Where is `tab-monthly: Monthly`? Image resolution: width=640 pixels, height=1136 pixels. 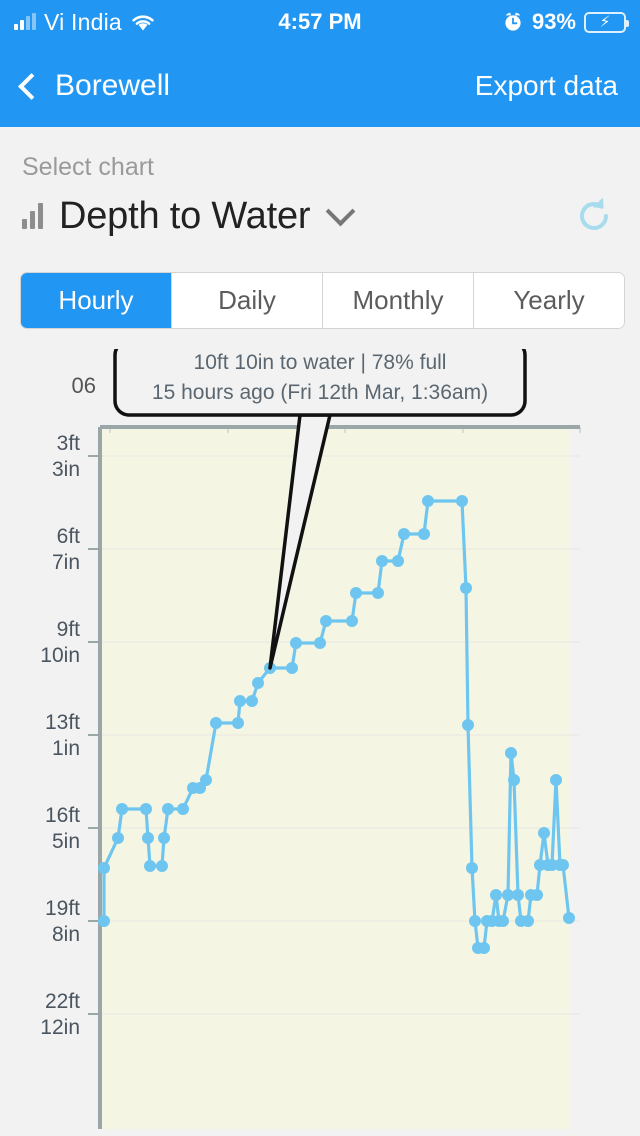
tab-monthly: Monthly is located at coordinates (397, 300).